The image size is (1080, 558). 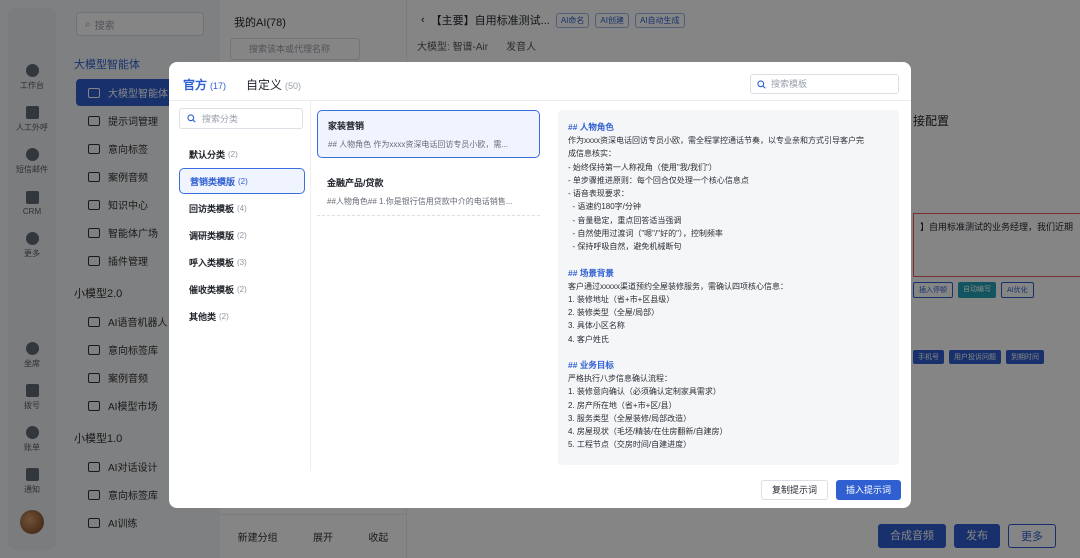 I want to click on template-tabs: 官方 (17) 自定义 (50), so click(x=242, y=86).